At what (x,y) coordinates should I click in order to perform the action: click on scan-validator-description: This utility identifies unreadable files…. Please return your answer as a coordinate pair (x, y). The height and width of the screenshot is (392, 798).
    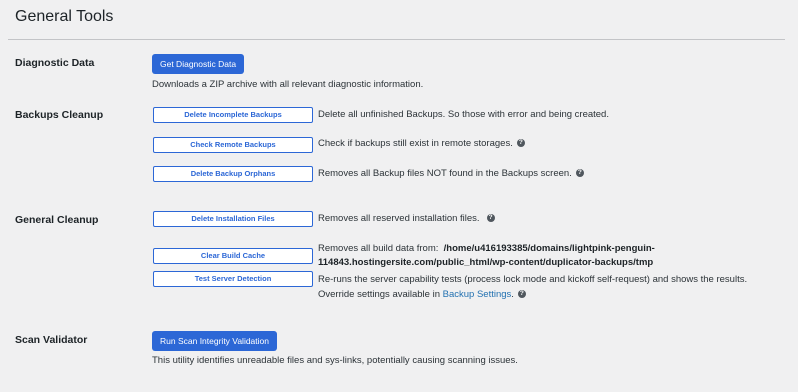
    Looking at the image, I should click on (335, 360).